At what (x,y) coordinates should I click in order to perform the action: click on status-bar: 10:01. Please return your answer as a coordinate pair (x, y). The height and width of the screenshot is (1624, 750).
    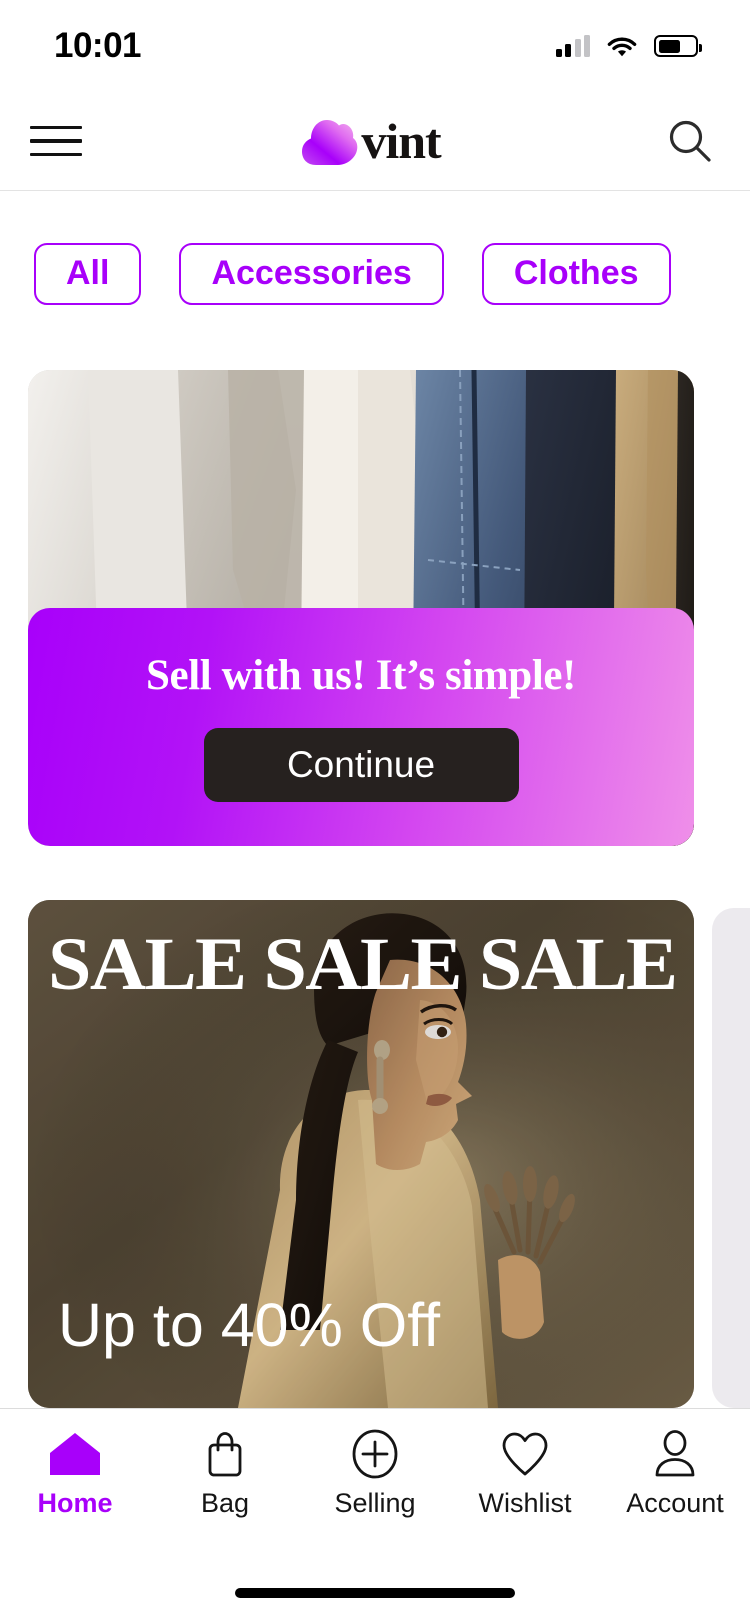
    Looking at the image, I should click on (375, 46).